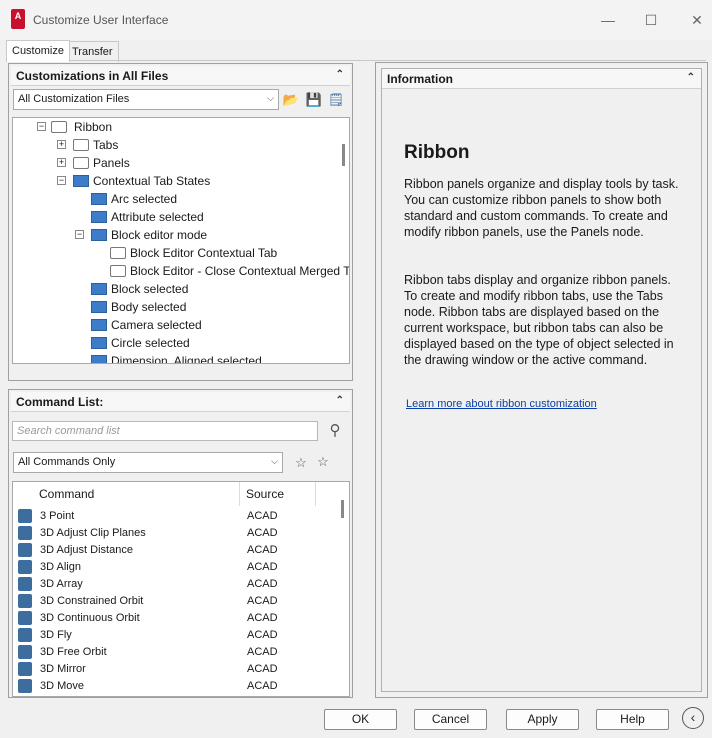  Describe the element at coordinates (90, 618) in the screenshot. I see `command-name: 3D Continuous Orbit` at that location.